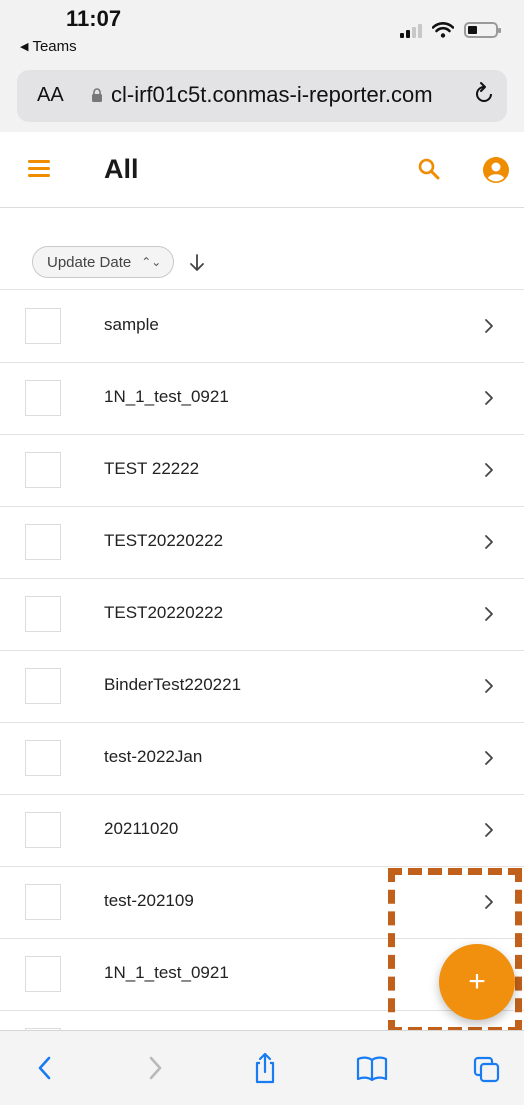 The width and height of the screenshot is (524, 1105). I want to click on back-app-label: Teams, so click(54, 46).